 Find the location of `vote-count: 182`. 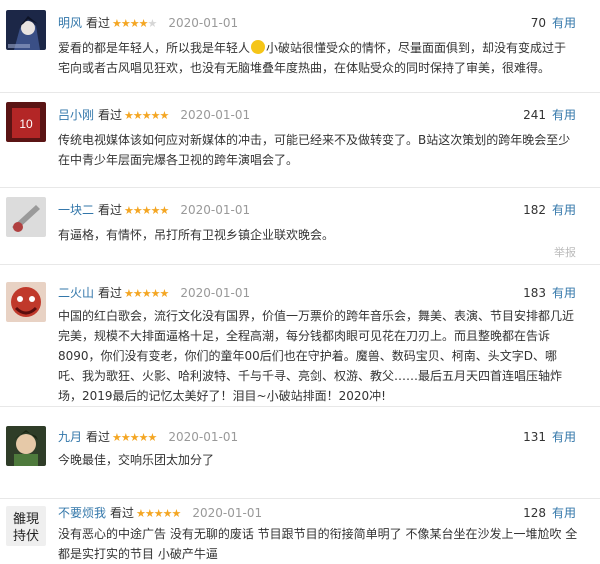

vote-count: 182 is located at coordinates (534, 210).